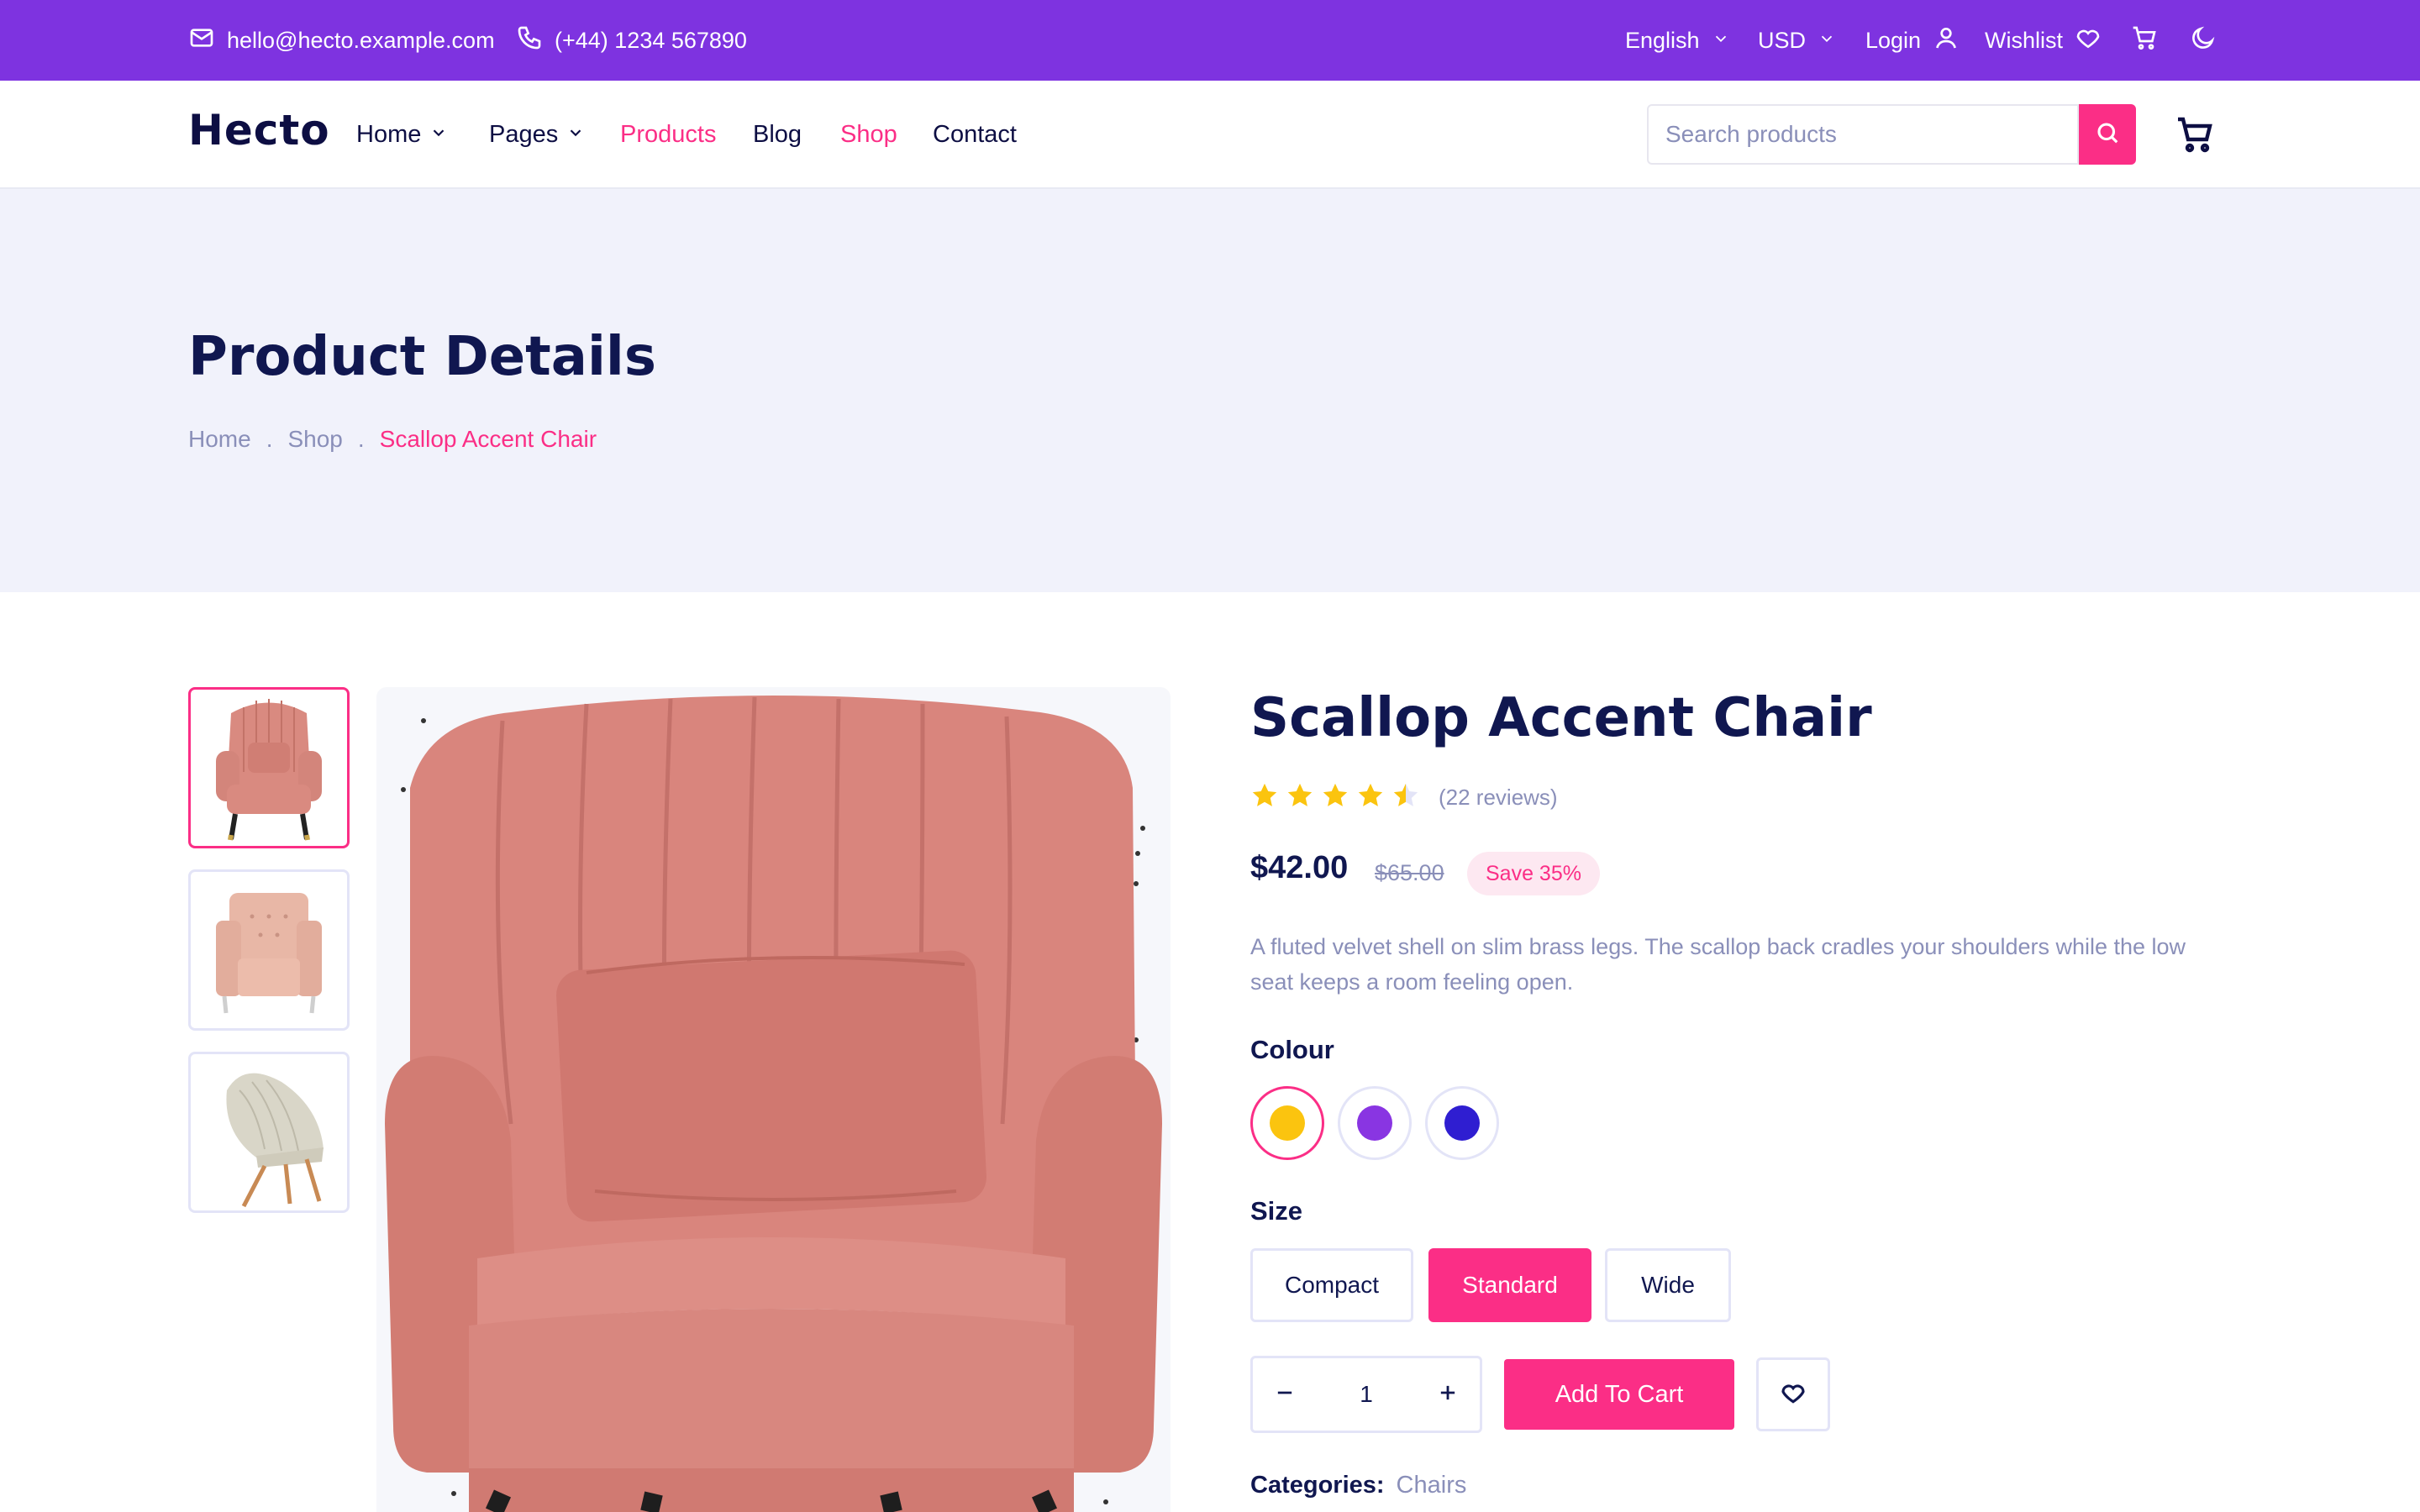 This screenshot has height=1512, width=2420. Describe the element at coordinates (488, 439) in the screenshot. I see `breadcrumb-current: Scallop Accent Chair` at that location.